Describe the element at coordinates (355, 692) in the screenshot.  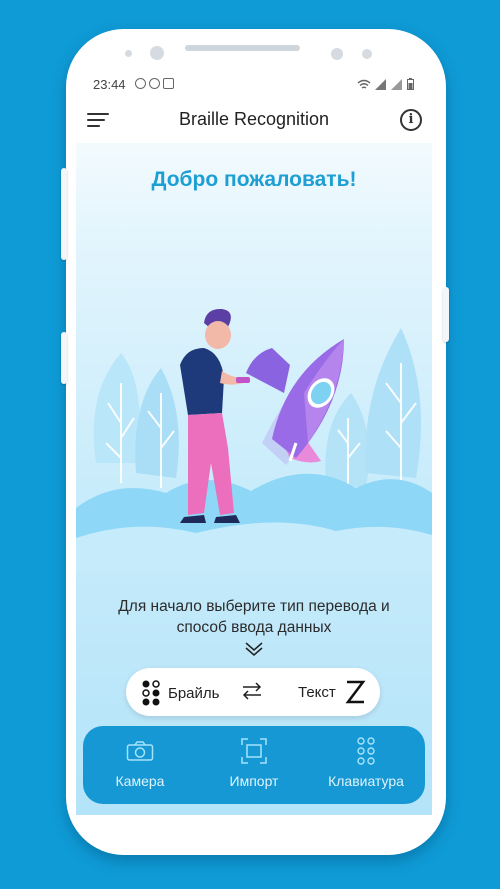
I see `text-z-icon` at that location.